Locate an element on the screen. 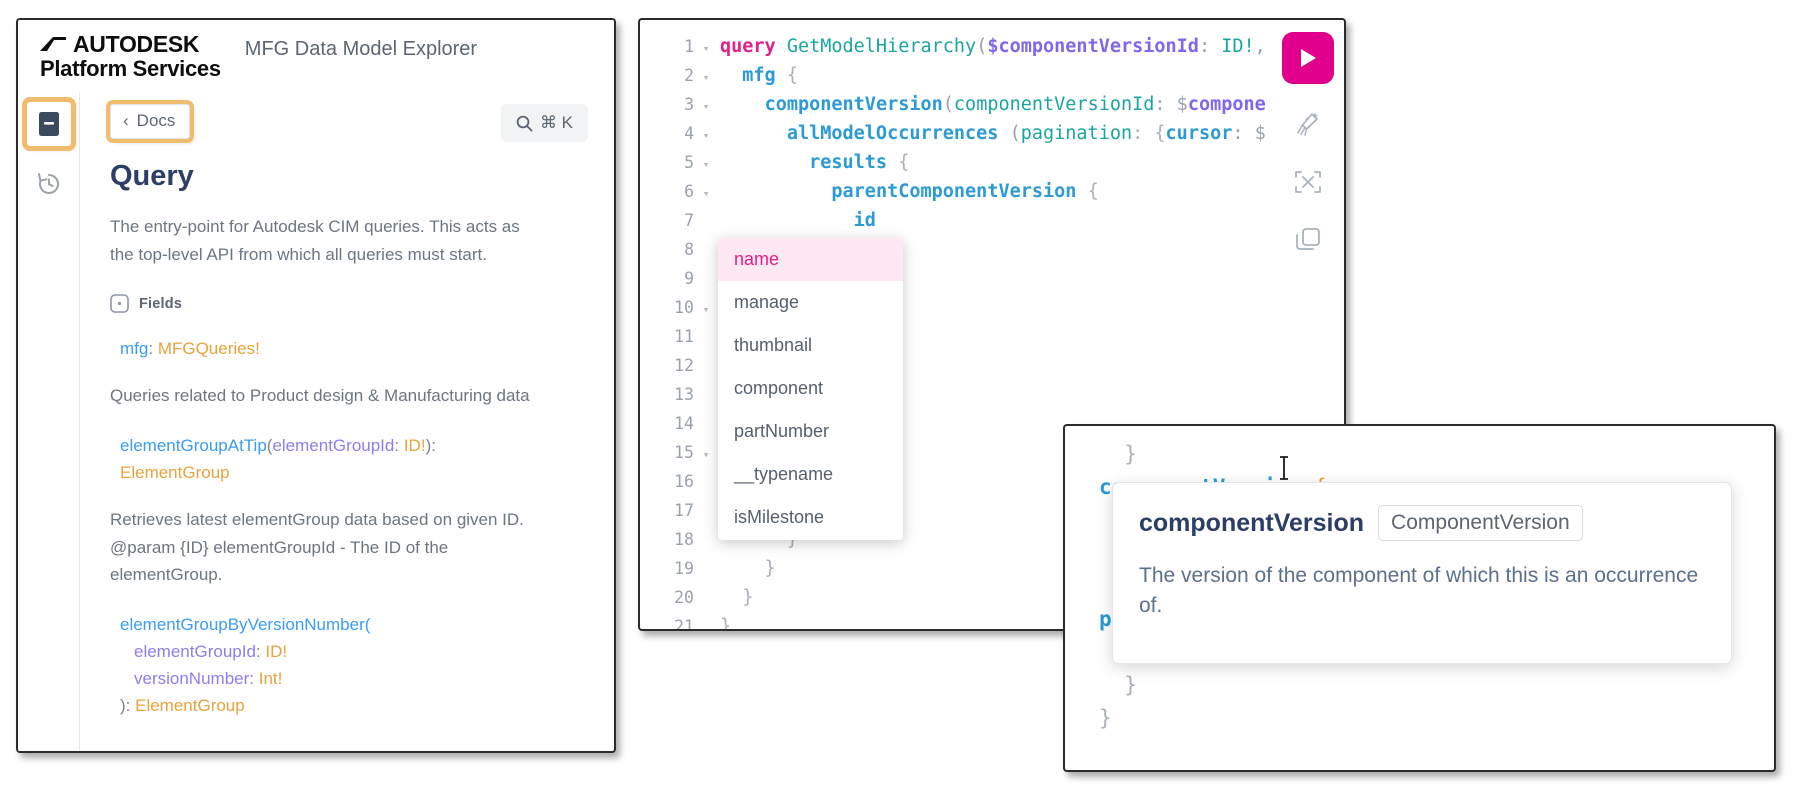 The height and width of the screenshot is (790, 1814). line-number: 8 is located at coordinates (689, 249).